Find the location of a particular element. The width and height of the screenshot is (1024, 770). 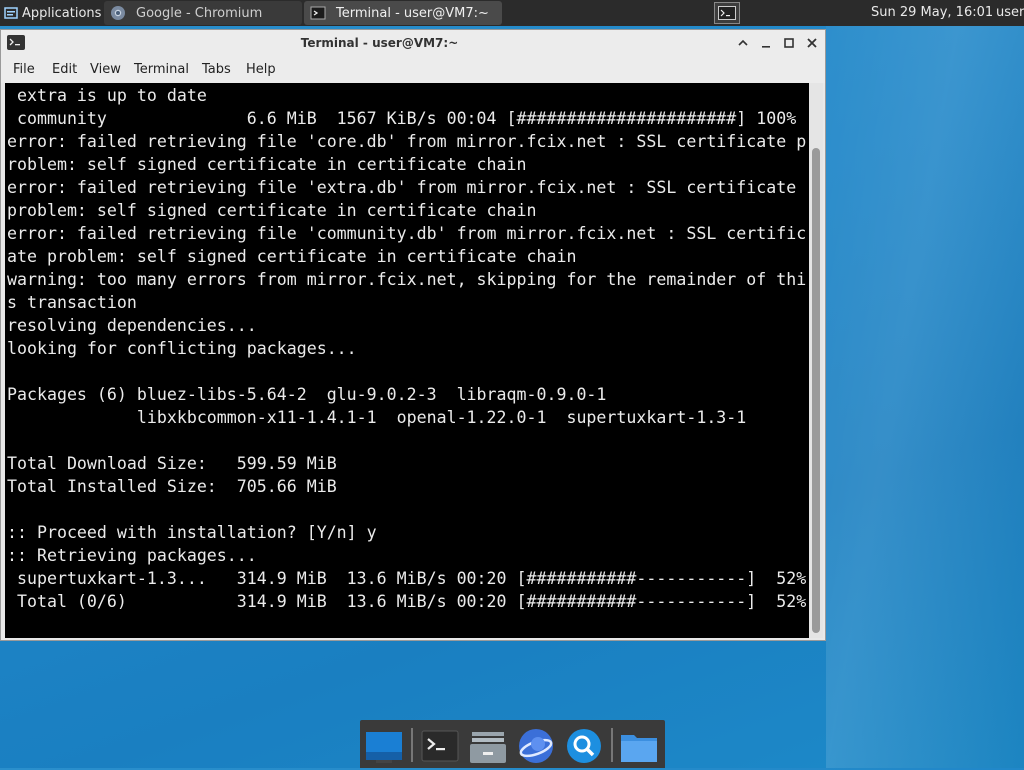

terminal-line: s transaction is located at coordinates (72, 302).